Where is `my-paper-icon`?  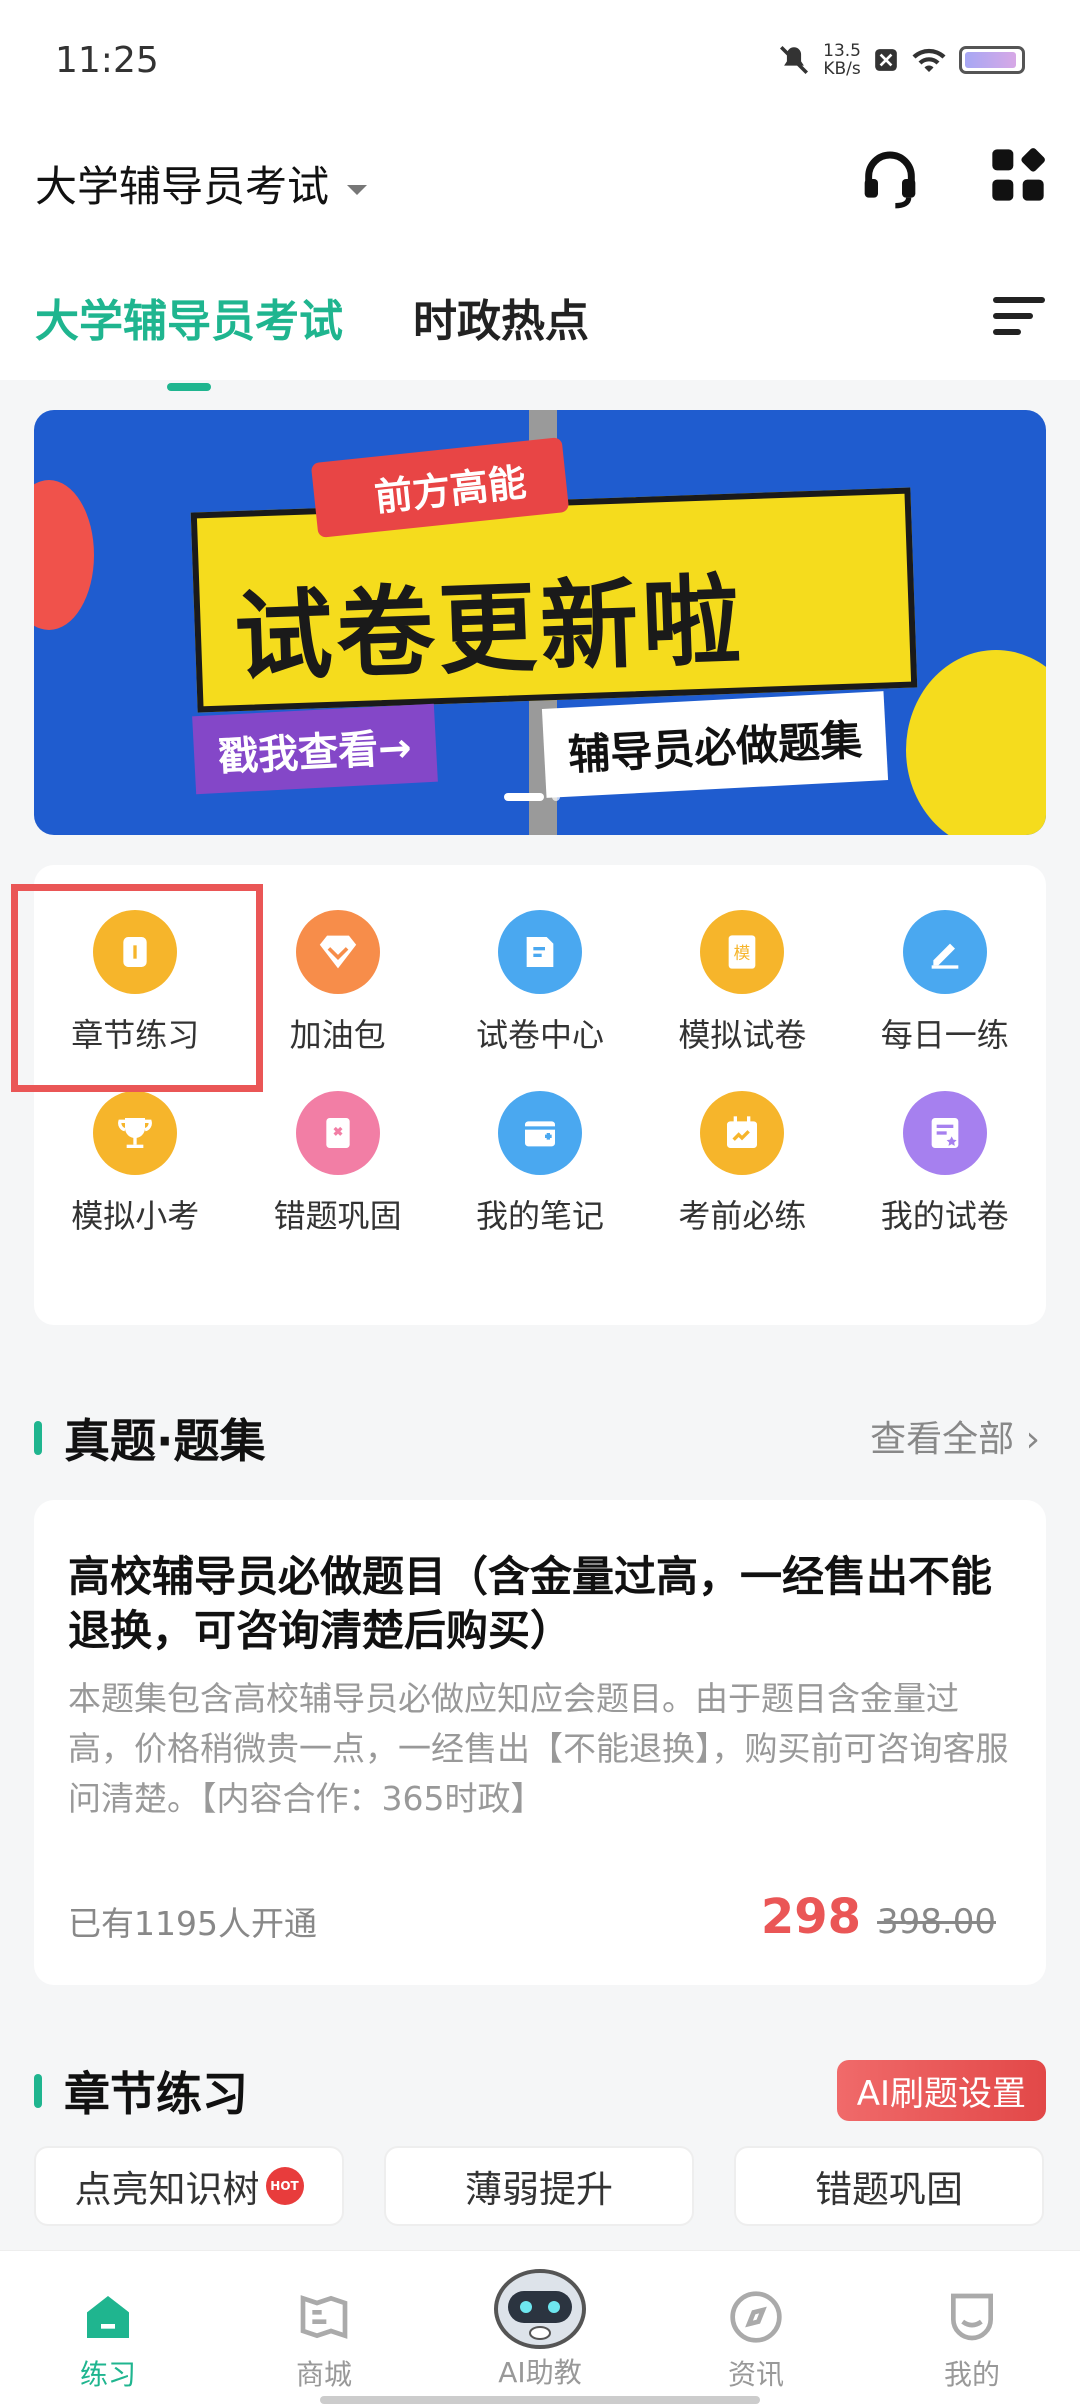
my-paper-icon is located at coordinates (944, 1133).